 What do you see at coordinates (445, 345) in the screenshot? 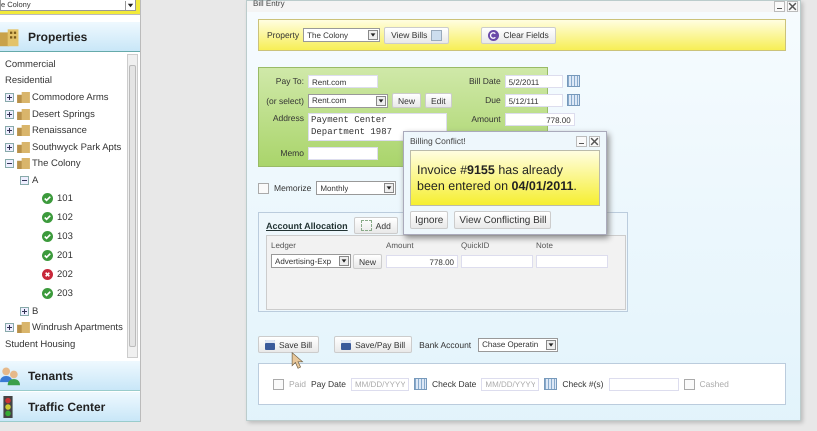
I see `bank-account-label: Bank Account` at bounding box center [445, 345].